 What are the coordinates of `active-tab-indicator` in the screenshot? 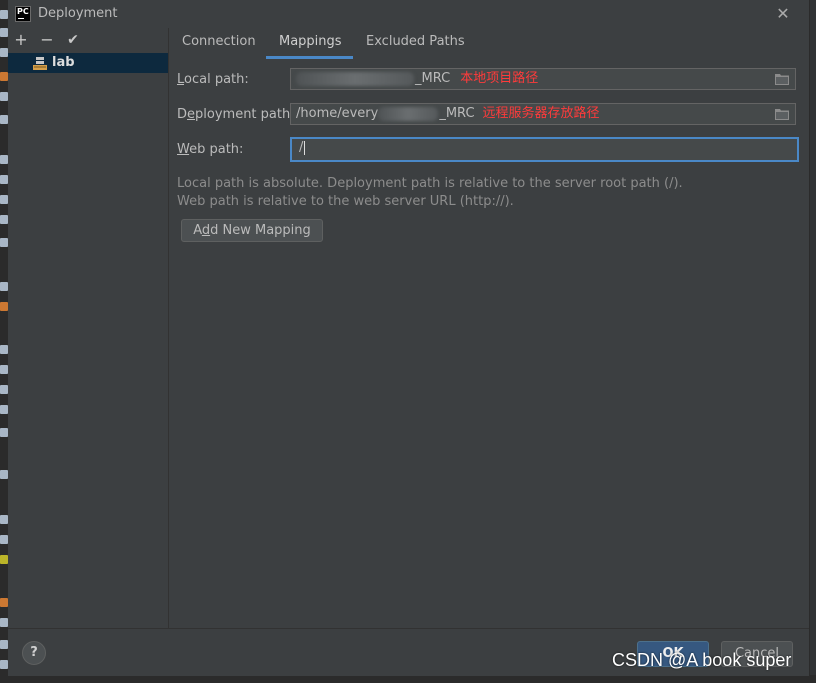 It's located at (309, 57).